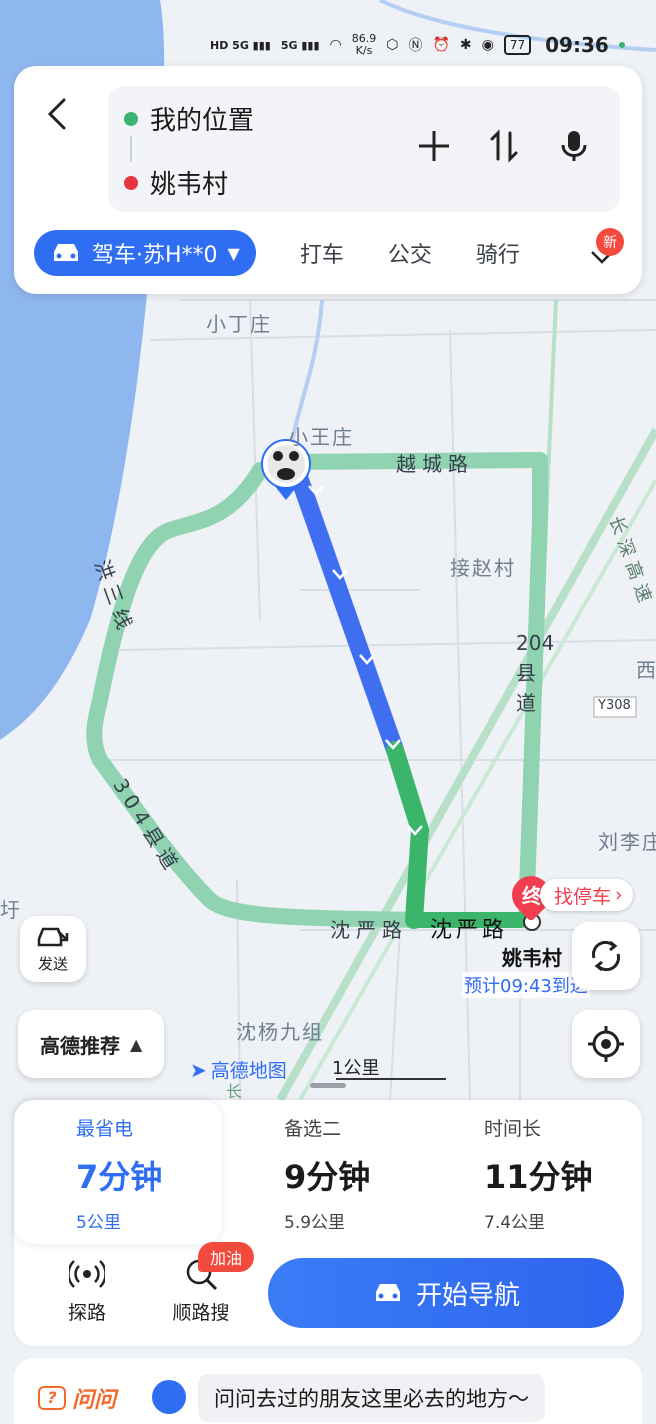 The width and height of the screenshot is (656, 1424). Describe the element at coordinates (52, 1398) in the screenshot. I see `ask-chat-icon: ?` at that location.